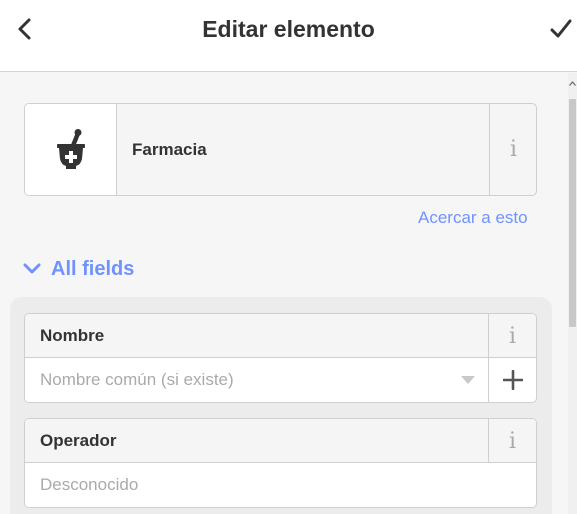  I want to click on checkmark-icon, so click(561, 28).